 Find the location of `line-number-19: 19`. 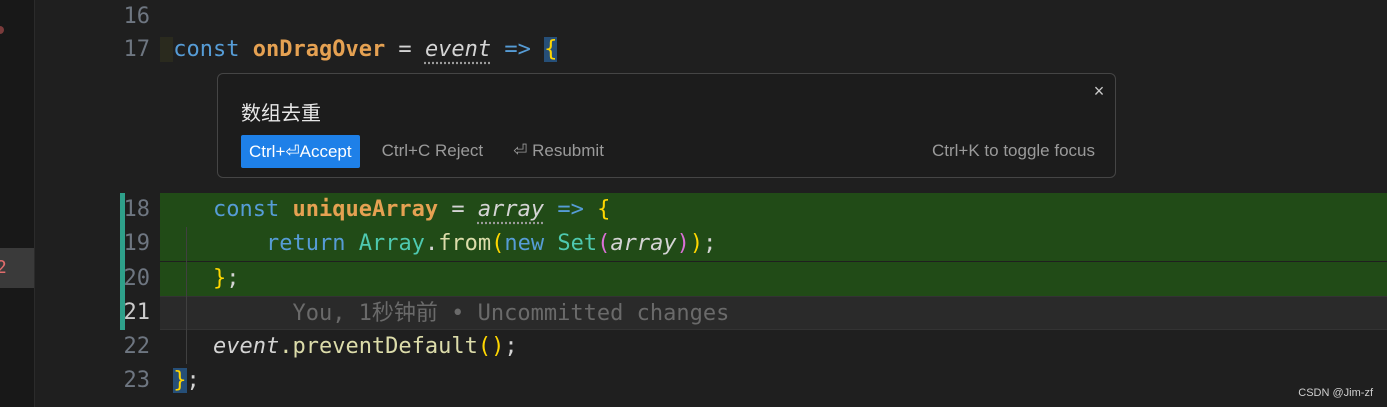

line-number-19: 19 is located at coordinates (137, 243).